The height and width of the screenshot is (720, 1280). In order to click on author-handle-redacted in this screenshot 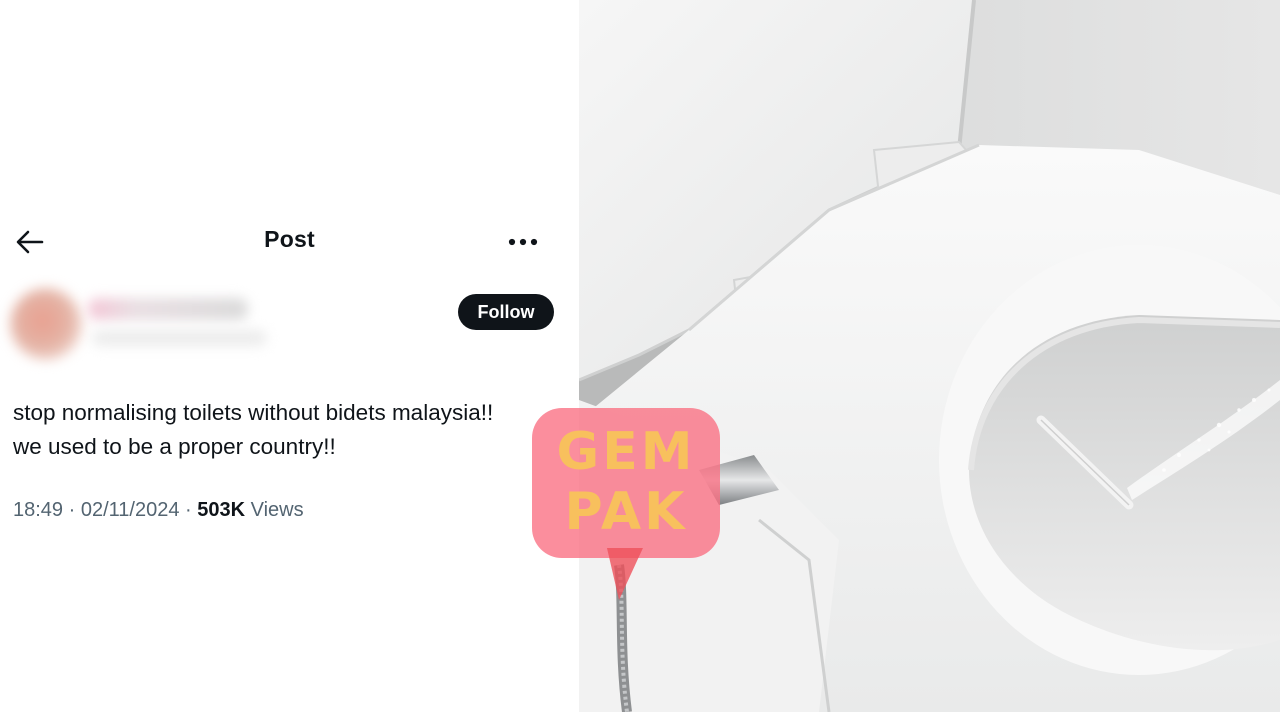, I will do `click(179, 338)`.